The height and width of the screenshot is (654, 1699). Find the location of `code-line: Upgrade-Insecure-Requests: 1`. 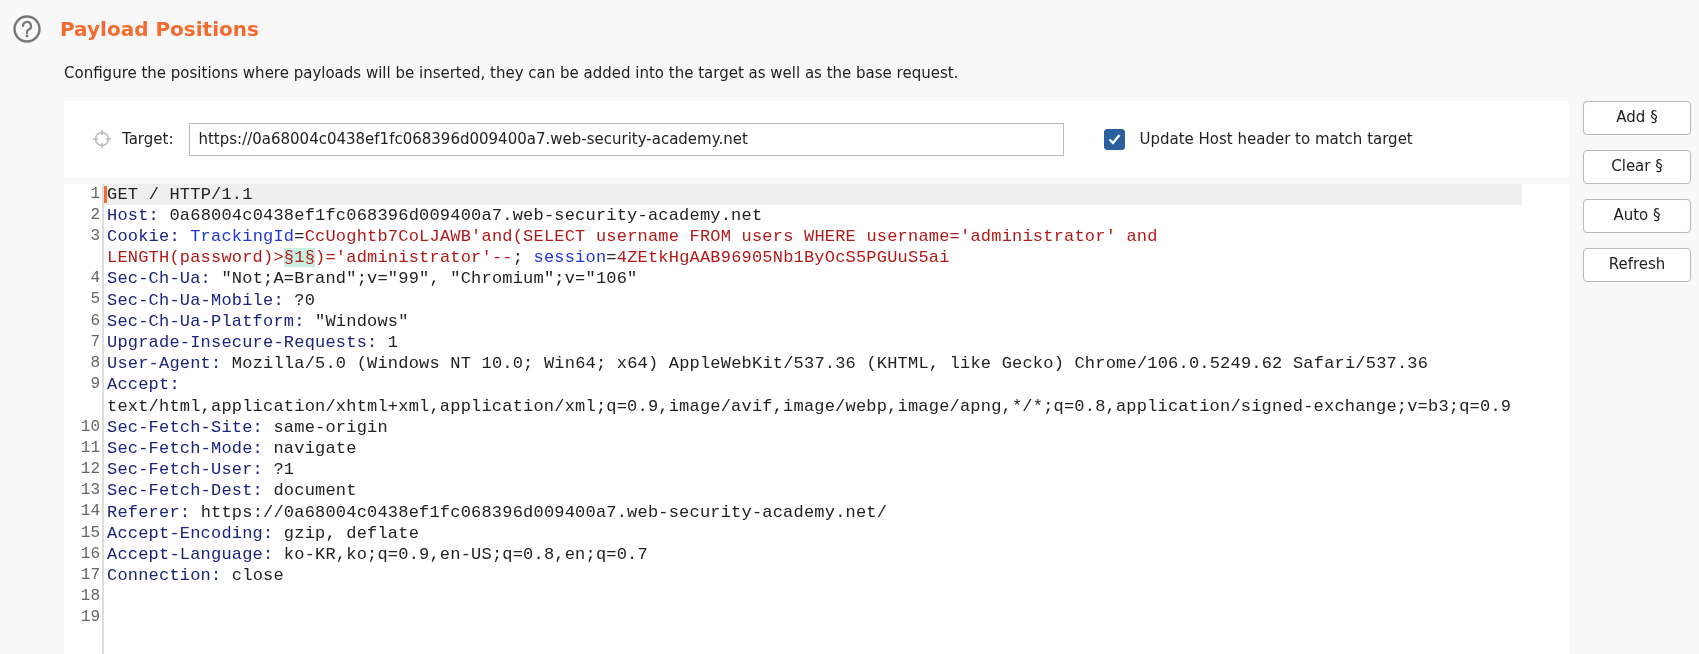

code-line: Upgrade-Insecure-Requests: 1 is located at coordinates (253, 342).